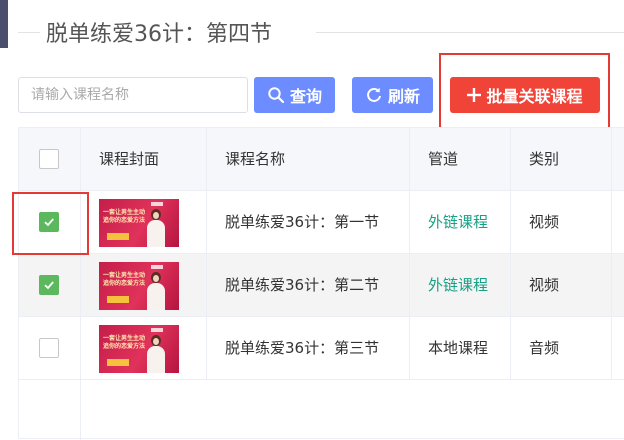  Describe the element at coordinates (403, 96) in the screenshot. I see `refresh-button-label: 刷新` at that location.